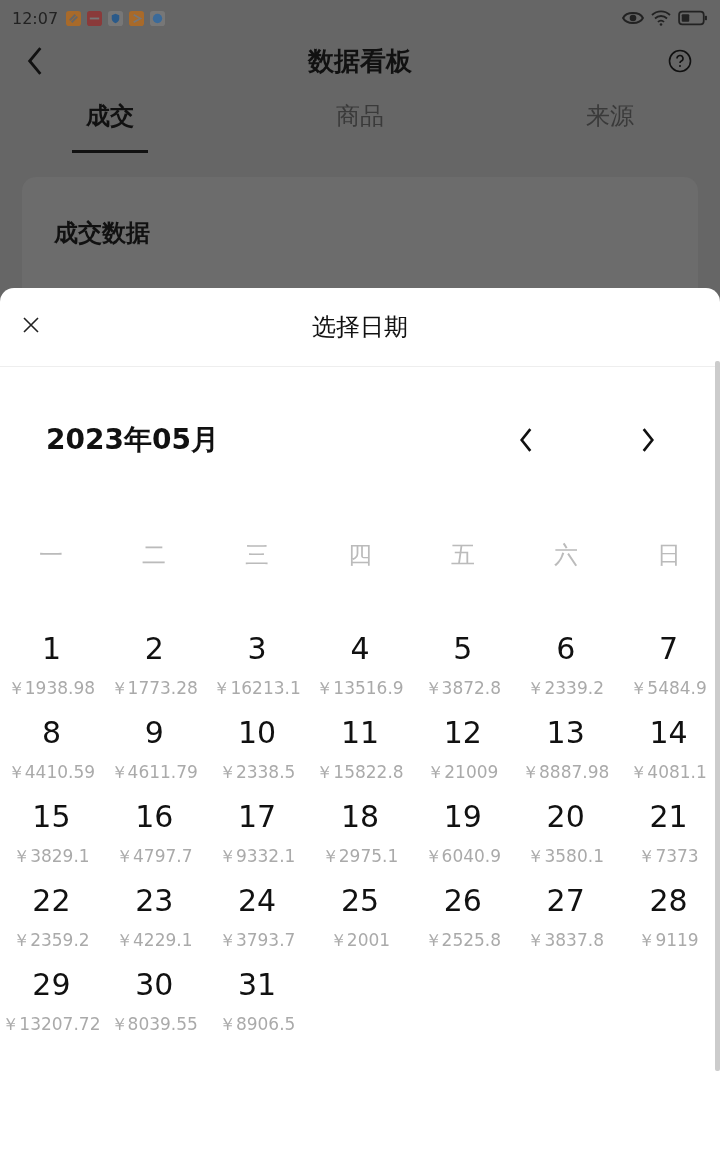 The width and height of the screenshot is (720, 1152). What do you see at coordinates (565, 733) in the screenshot?
I see `day-number: 13` at bounding box center [565, 733].